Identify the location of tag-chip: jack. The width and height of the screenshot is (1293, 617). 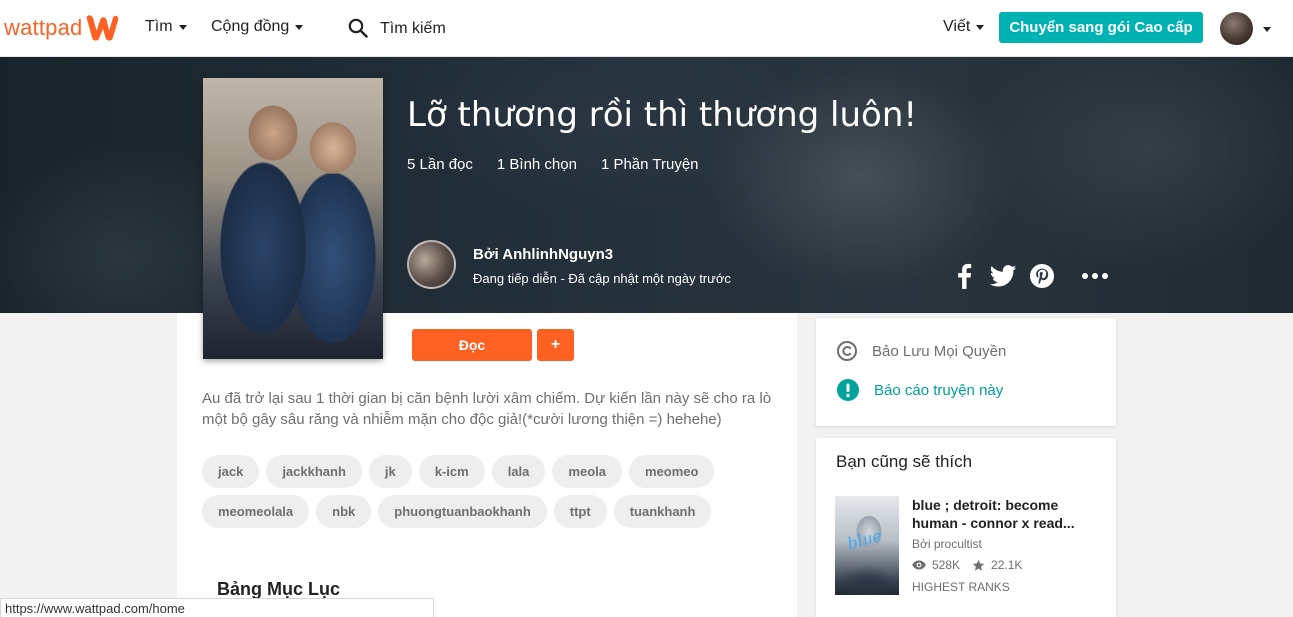
(231, 471).